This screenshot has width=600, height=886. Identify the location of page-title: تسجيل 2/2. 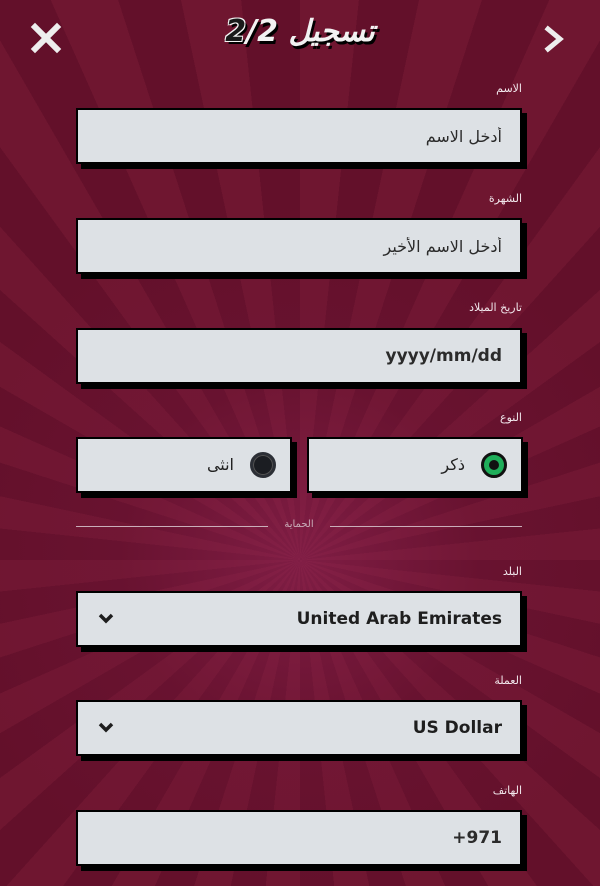
(300, 31).